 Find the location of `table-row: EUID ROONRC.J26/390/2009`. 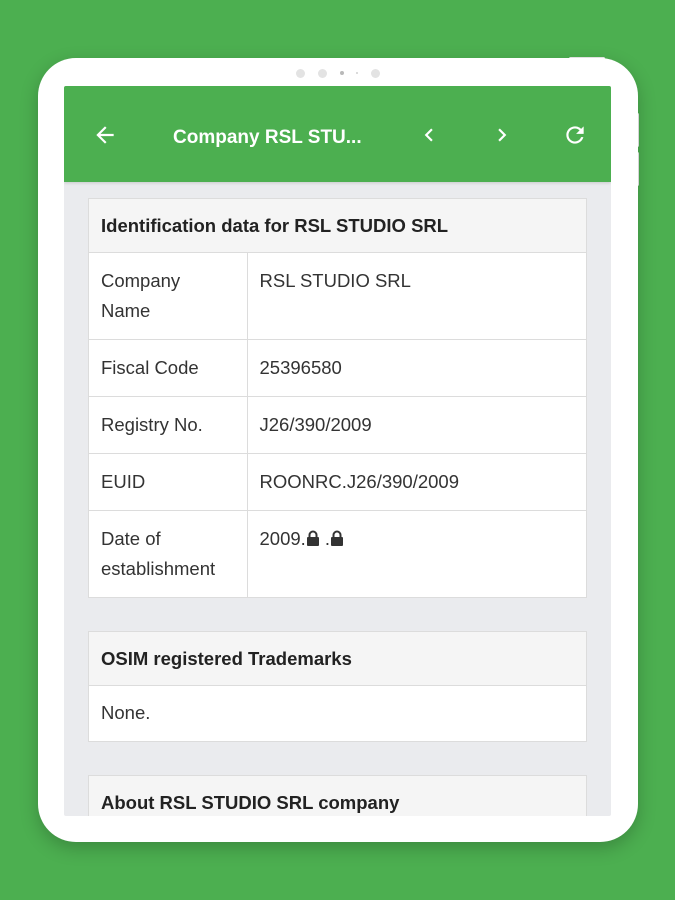

table-row: EUID ROONRC.J26/390/2009 is located at coordinates (337, 482).